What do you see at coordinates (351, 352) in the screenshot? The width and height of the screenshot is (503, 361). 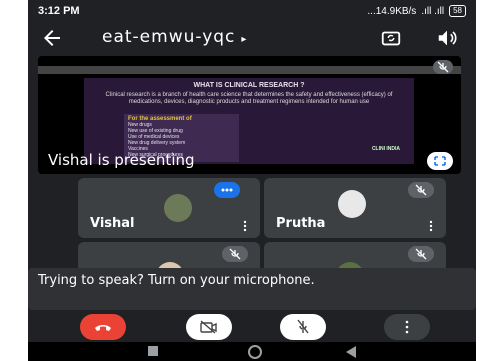 I see `back-triangle-icon` at bounding box center [351, 352].